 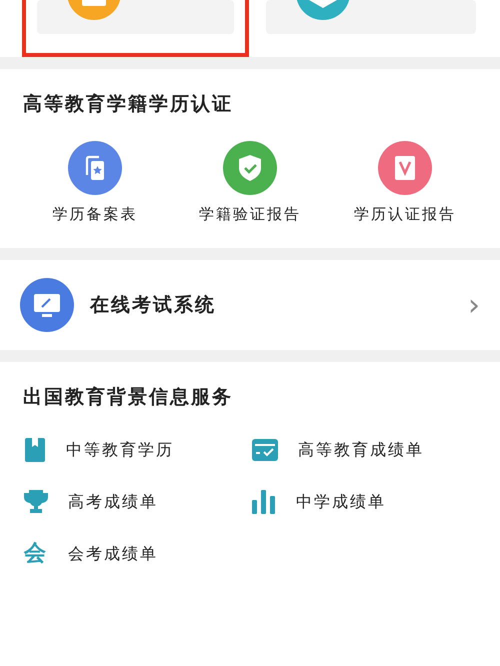 I want to click on shield-icon, so click(x=323, y=10).